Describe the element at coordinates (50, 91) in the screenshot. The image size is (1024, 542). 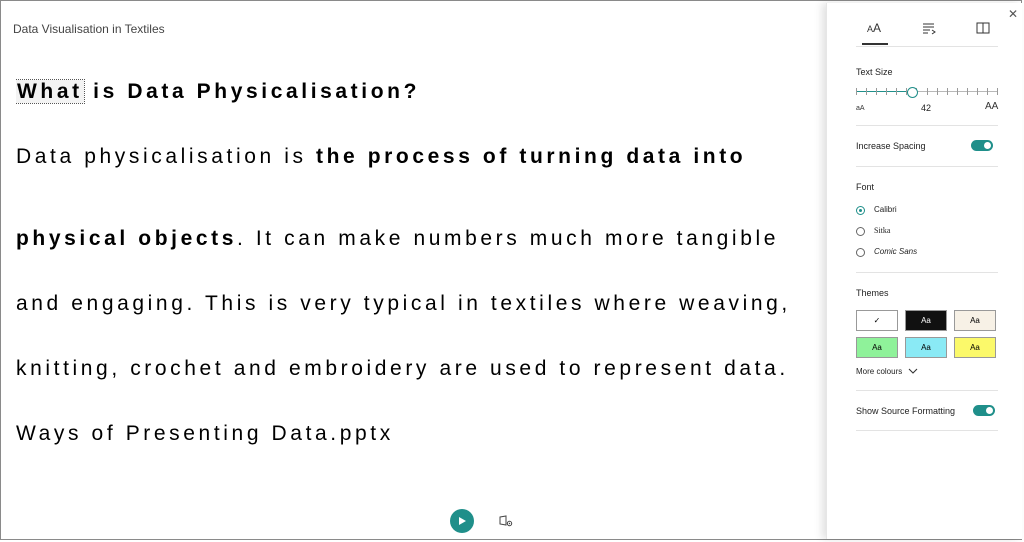
I see `heading-highlighted-word: What` at that location.